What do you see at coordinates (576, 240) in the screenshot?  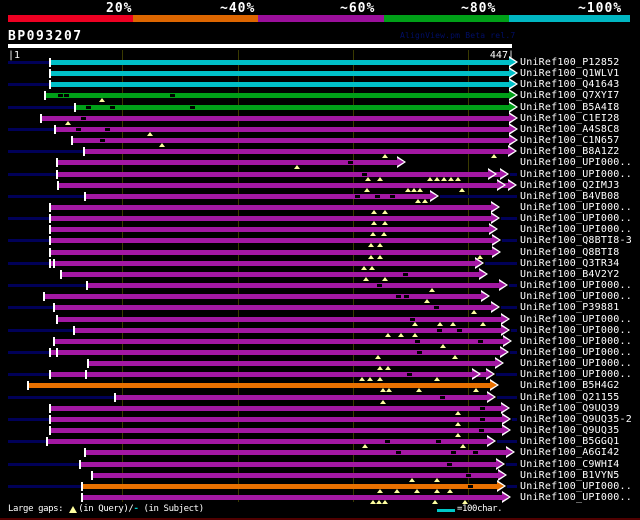 I see `hit-label: UniRef100_Q8BTI8-3` at bounding box center [576, 240].